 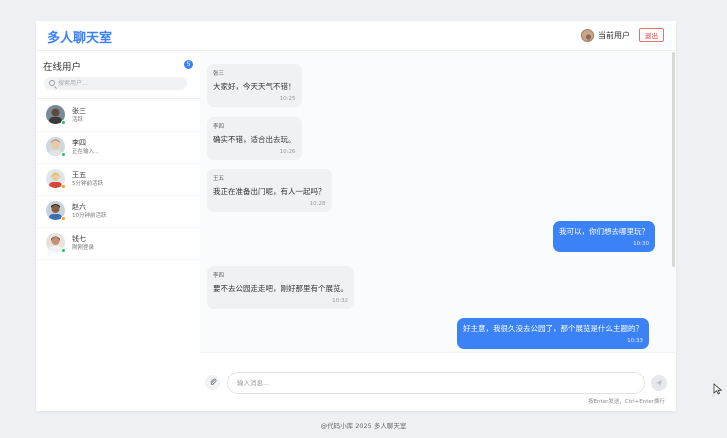 I want to click on divider, so click(x=118, y=98).